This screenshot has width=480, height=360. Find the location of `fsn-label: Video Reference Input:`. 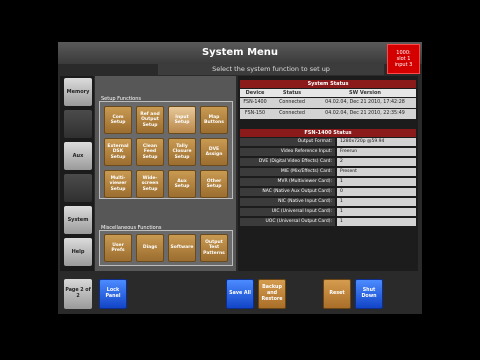

fsn-label: Video Reference Input: is located at coordinates (287, 152).